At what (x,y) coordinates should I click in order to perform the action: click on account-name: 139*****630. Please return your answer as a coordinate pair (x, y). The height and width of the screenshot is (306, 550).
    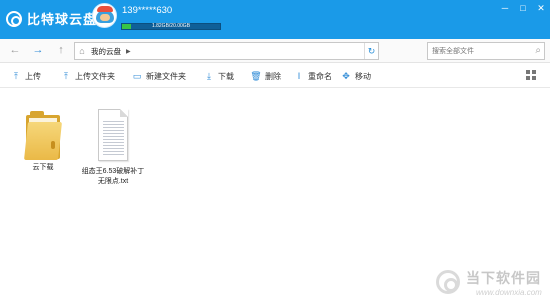
    Looking at the image, I should click on (147, 10).